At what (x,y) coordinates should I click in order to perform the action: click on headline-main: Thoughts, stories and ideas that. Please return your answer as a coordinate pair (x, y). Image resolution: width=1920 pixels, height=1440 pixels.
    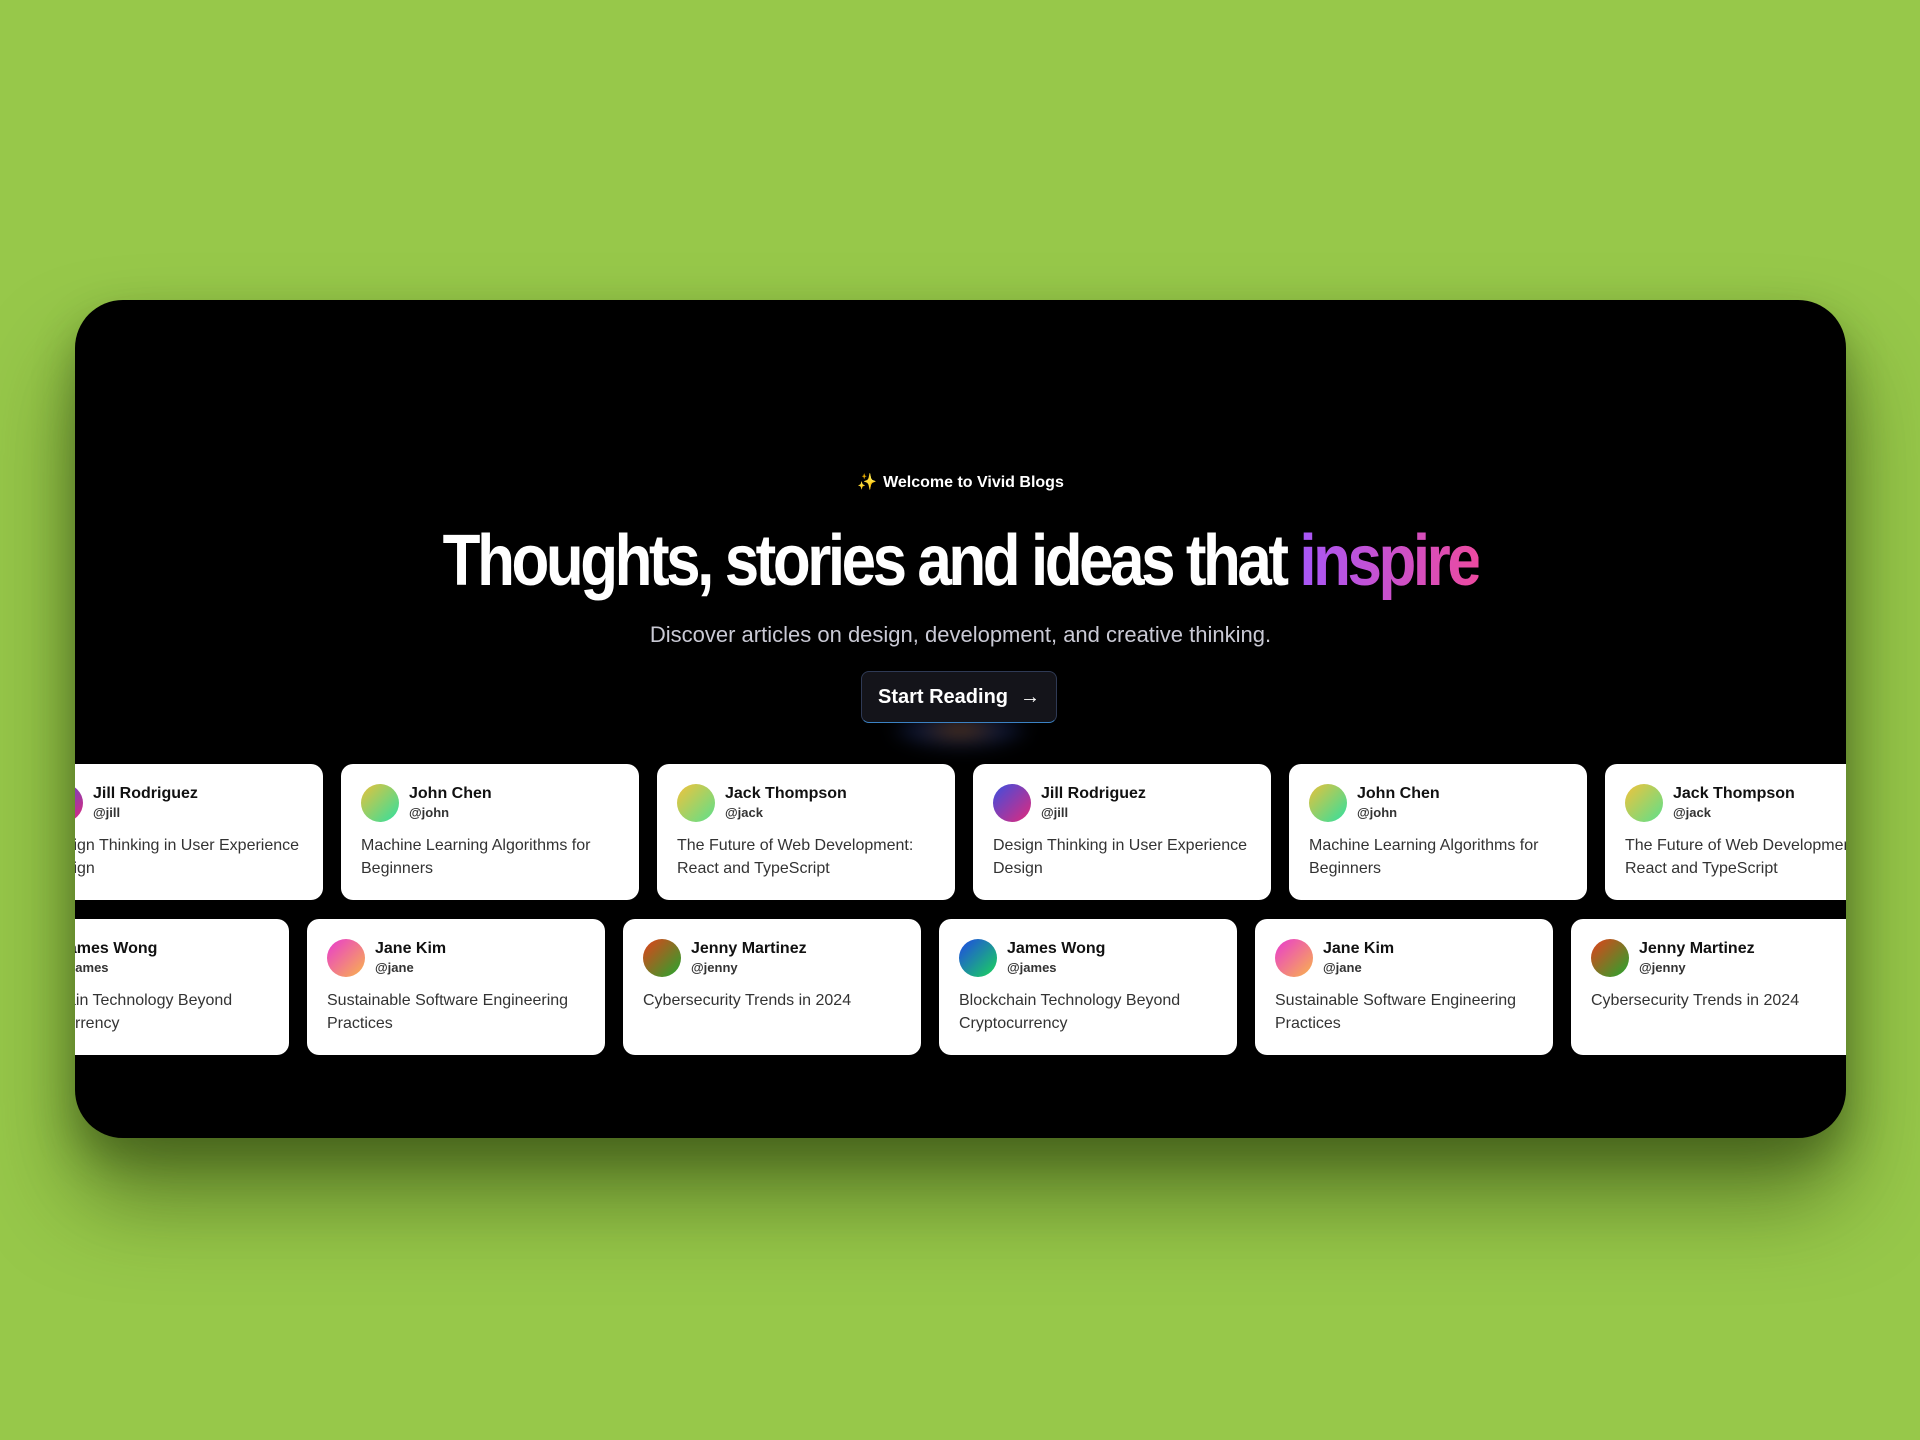
    Looking at the image, I should click on (871, 561).